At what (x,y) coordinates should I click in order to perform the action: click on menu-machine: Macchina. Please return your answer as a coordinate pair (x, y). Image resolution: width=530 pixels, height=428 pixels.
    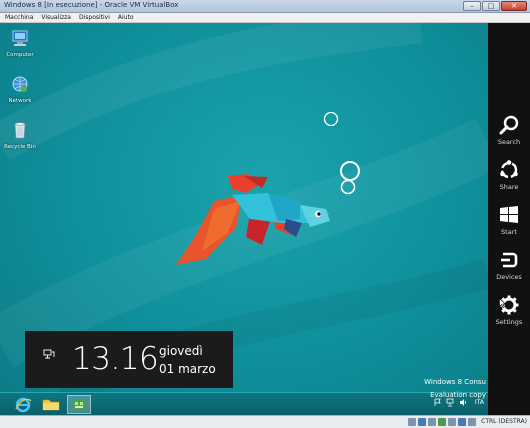
    Looking at the image, I should click on (19, 17).